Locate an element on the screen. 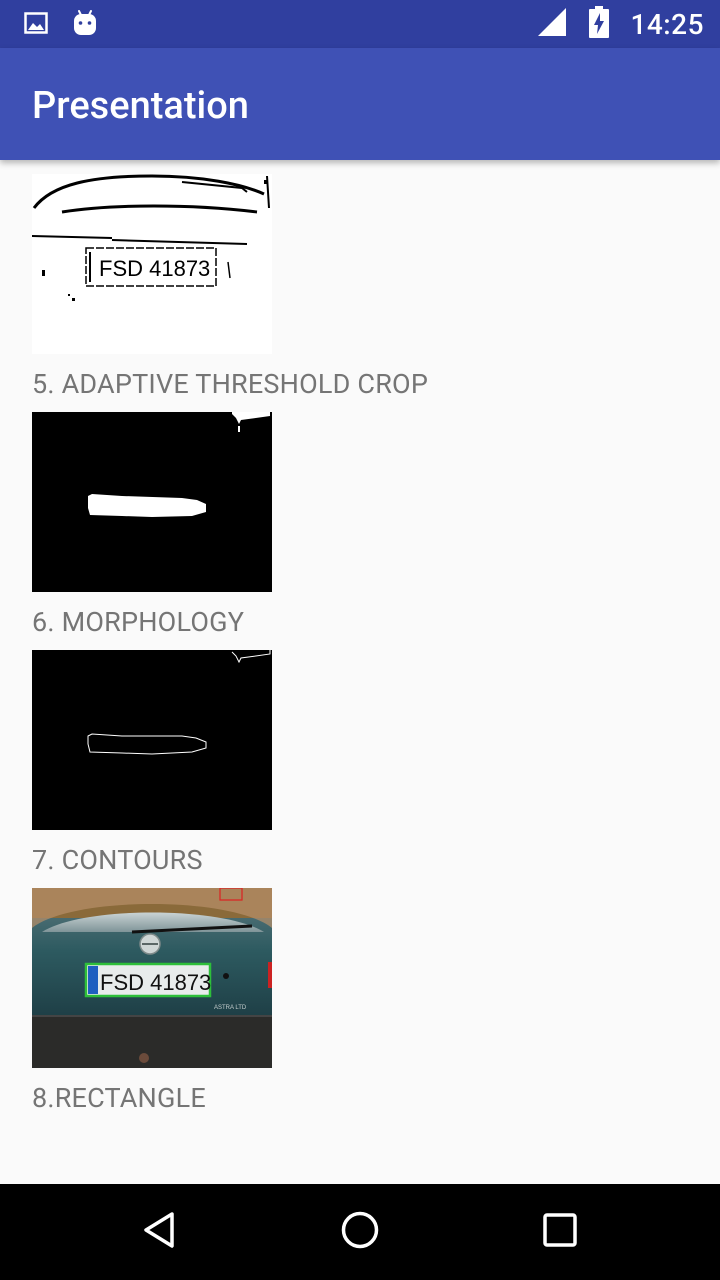  home-icon is located at coordinates (360, 1232).